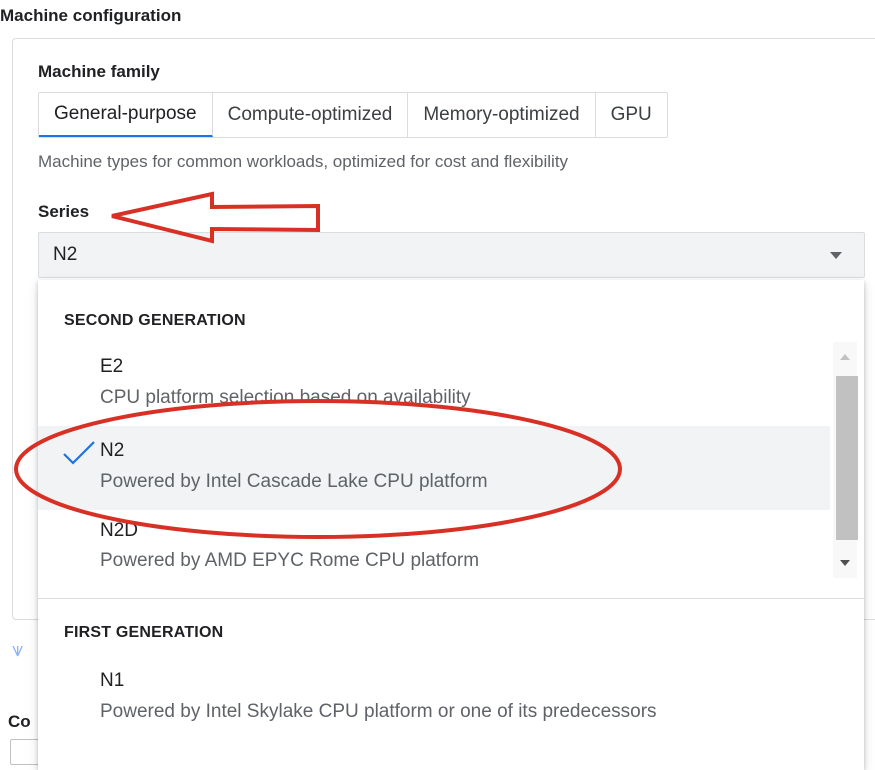 Image resolution: width=875 pixels, height=770 pixels. I want to click on series-select: N2, so click(451, 255).